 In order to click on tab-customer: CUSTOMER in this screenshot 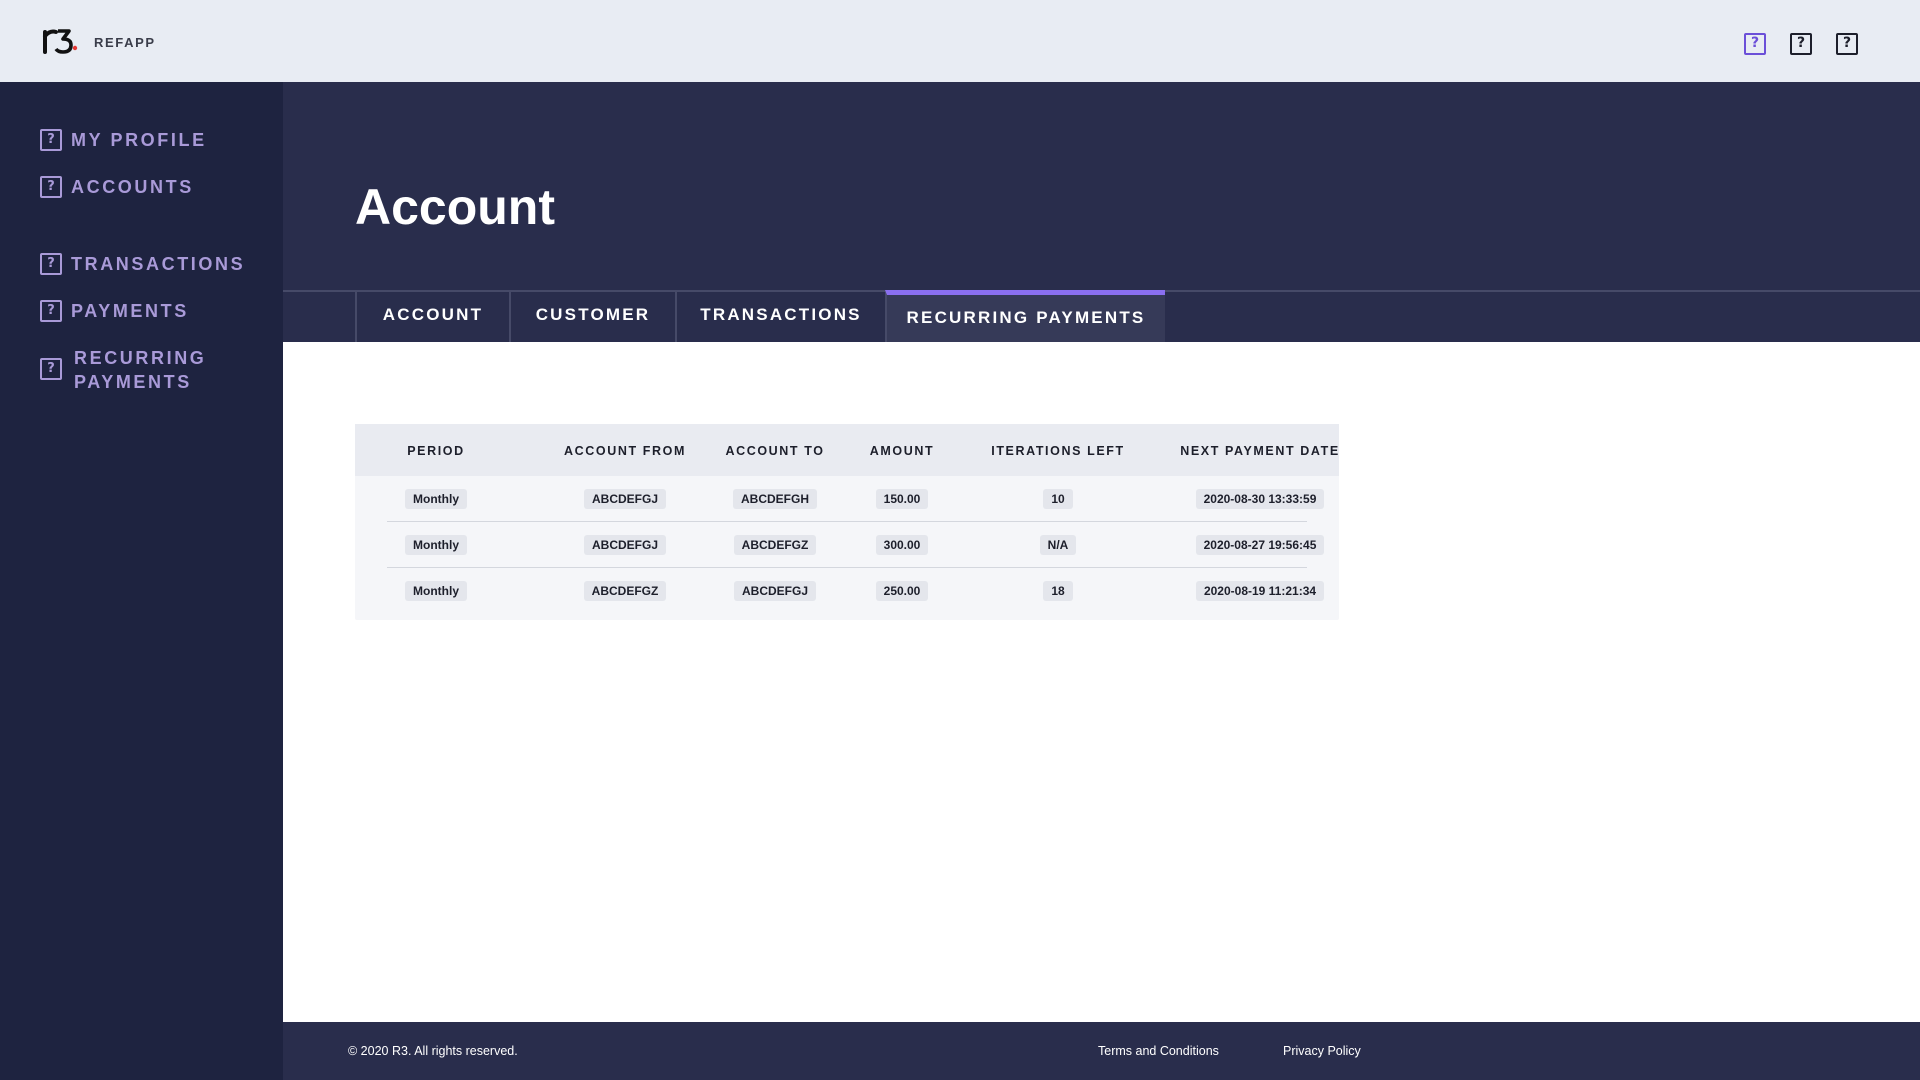, I will do `click(592, 316)`.